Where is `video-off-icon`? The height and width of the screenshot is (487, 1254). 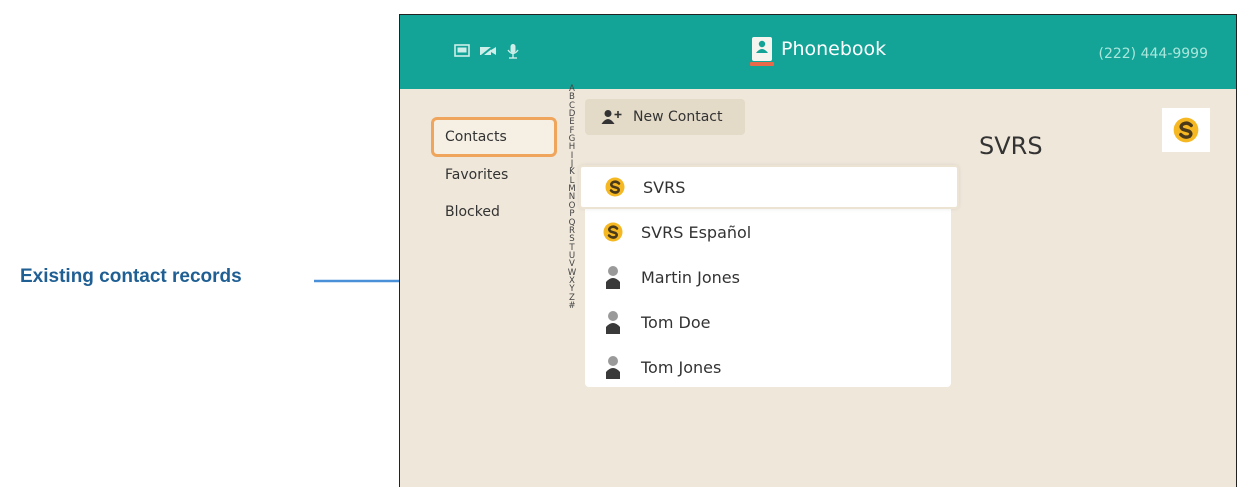 video-off-icon is located at coordinates (487, 51).